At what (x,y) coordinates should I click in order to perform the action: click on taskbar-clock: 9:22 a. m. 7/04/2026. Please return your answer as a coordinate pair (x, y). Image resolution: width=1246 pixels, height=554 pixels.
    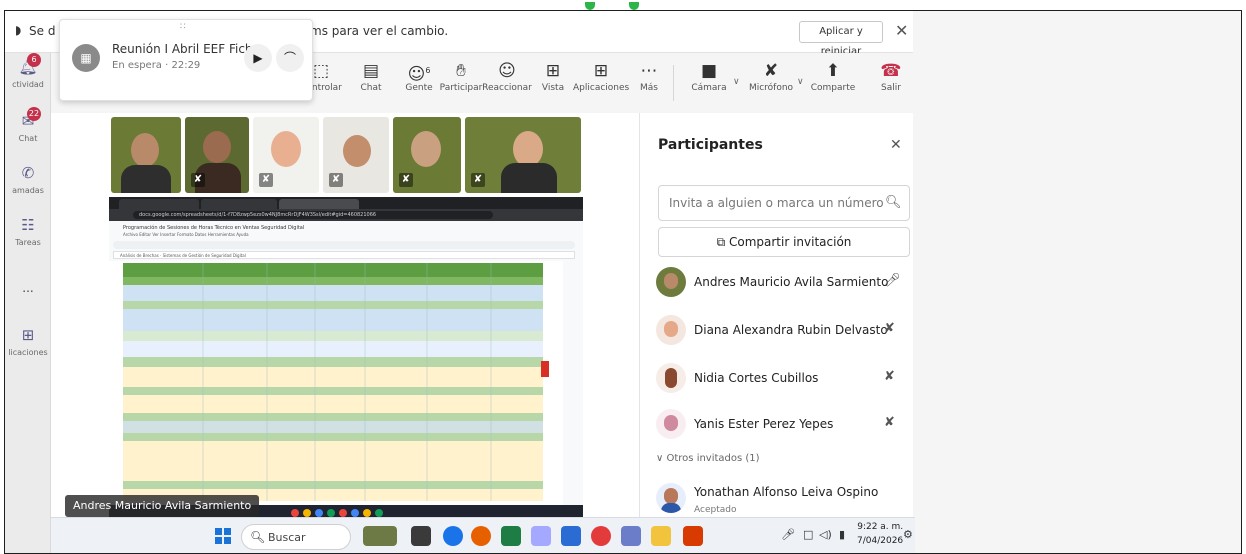
    Looking at the image, I should click on (880, 534).